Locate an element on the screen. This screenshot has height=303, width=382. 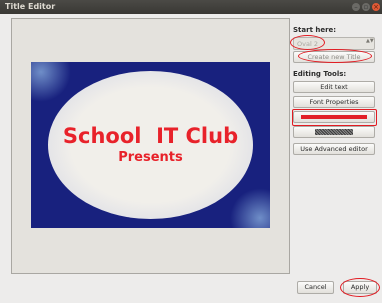
pattern-swatch is located at coordinates (334, 132).